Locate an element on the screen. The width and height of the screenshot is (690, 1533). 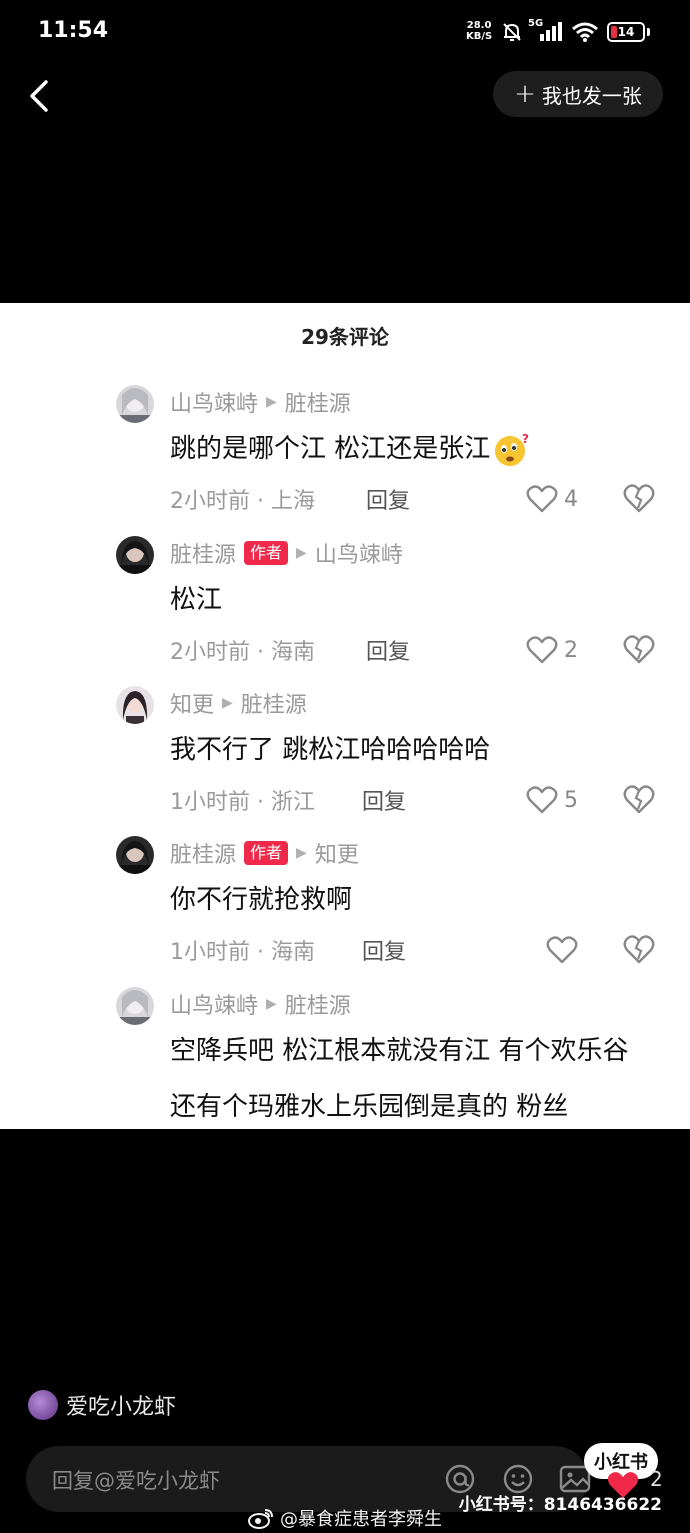
like-button: 5 is located at coordinates (552, 800).